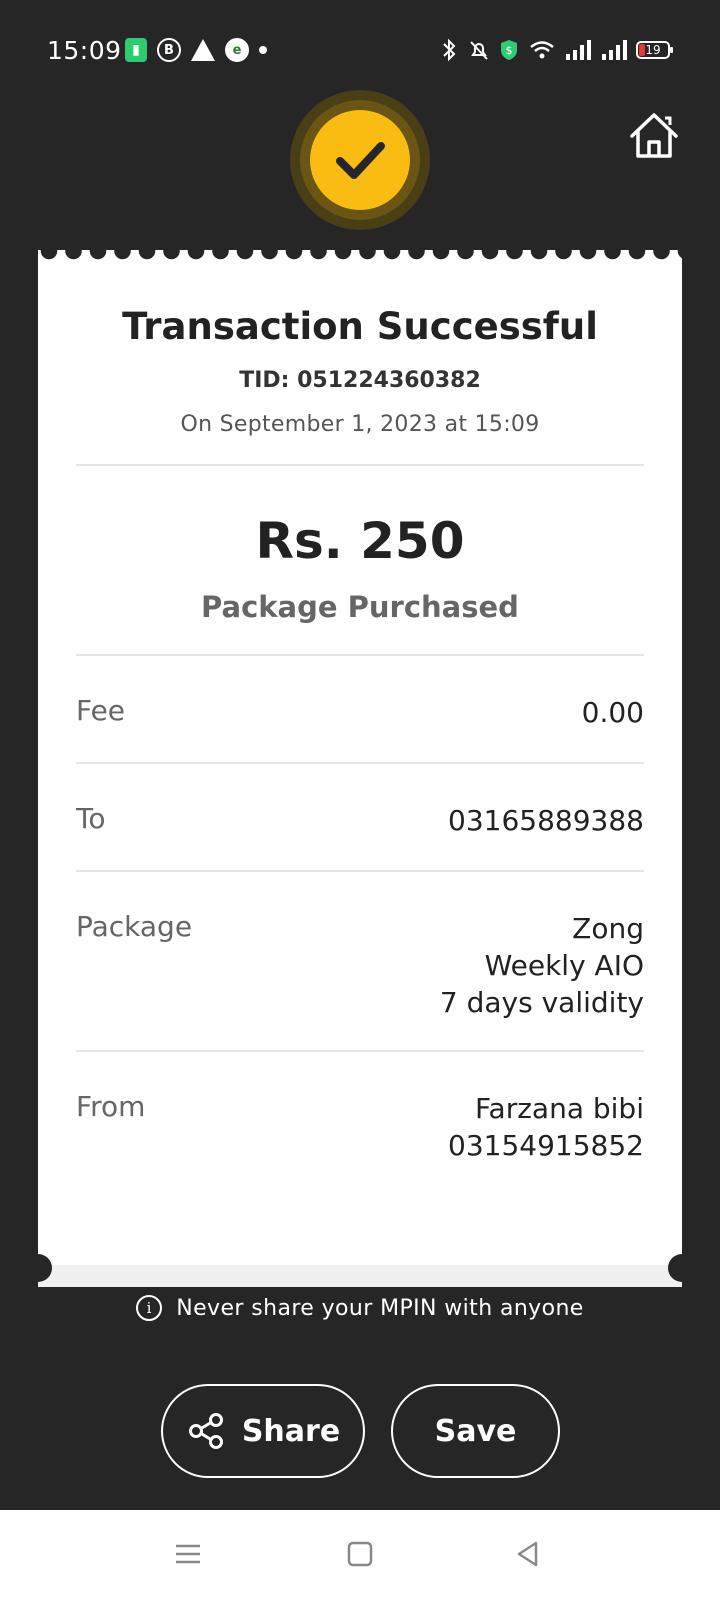 The image size is (720, 1600). What do you see at coordinates (542, 50) in the screenshot?
I see `wifi-icon` at bounding box center [542, 50].